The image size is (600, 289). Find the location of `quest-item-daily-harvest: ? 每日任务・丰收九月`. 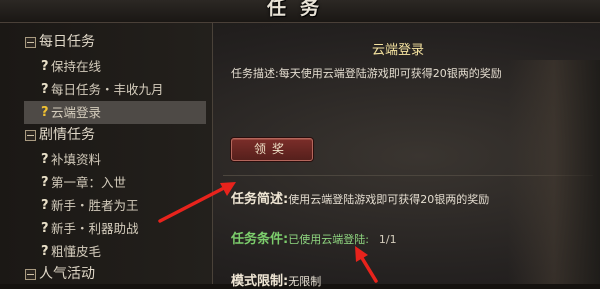

quest-item-daily-harvest: ? 每日任务・丰收九月 is located at coordinates (114, 89).